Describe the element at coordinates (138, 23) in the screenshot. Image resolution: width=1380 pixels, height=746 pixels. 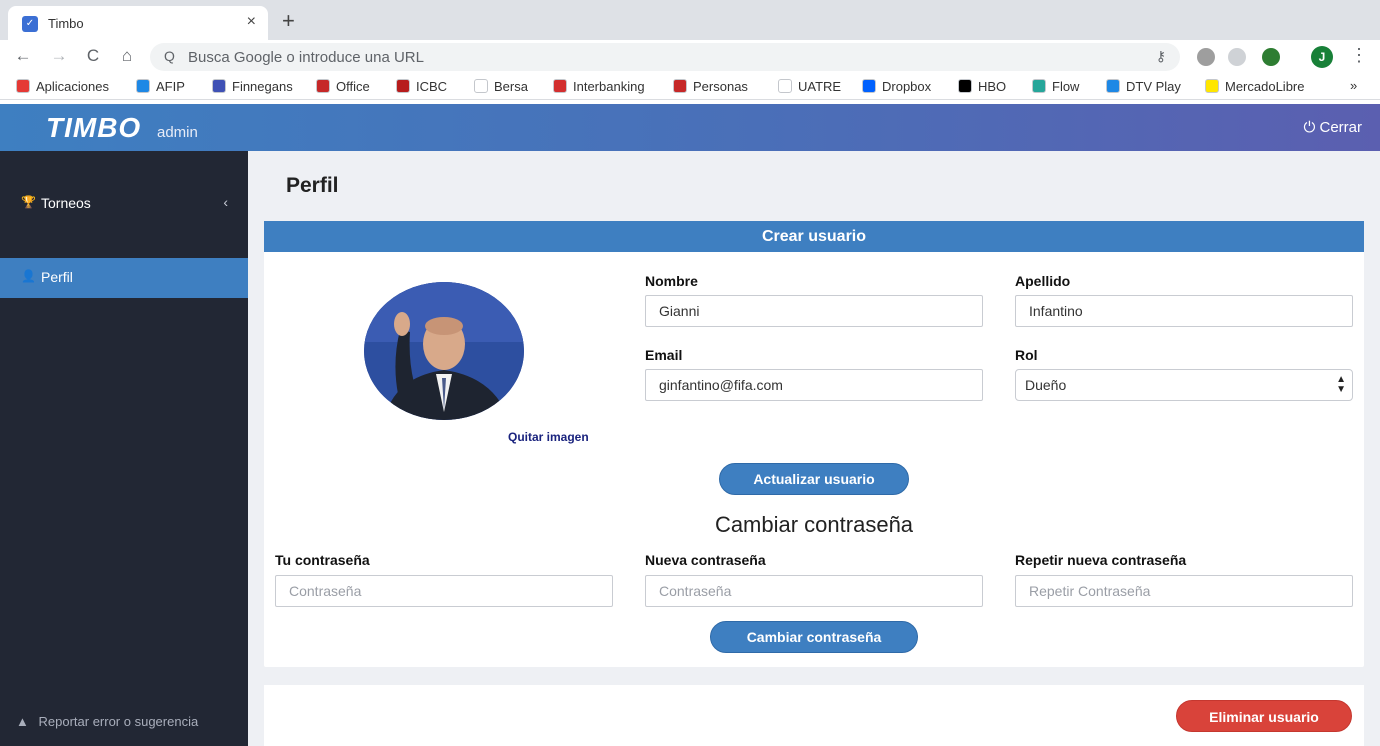
I see `browser-tab: ✓ Timbo ×` at that location.